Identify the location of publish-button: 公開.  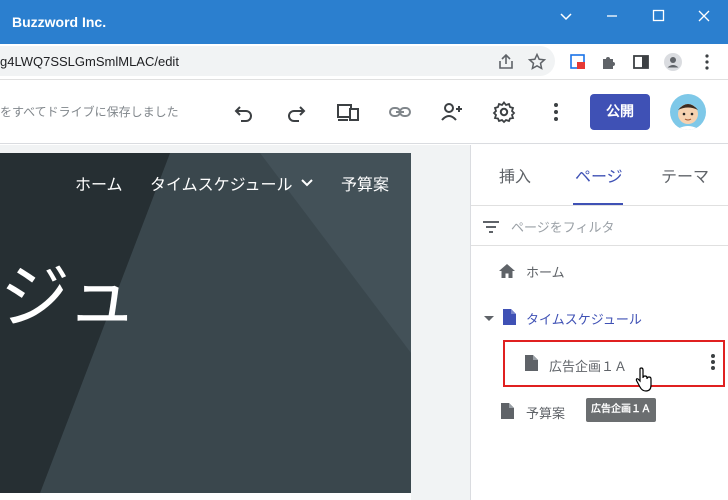
(620, 112).